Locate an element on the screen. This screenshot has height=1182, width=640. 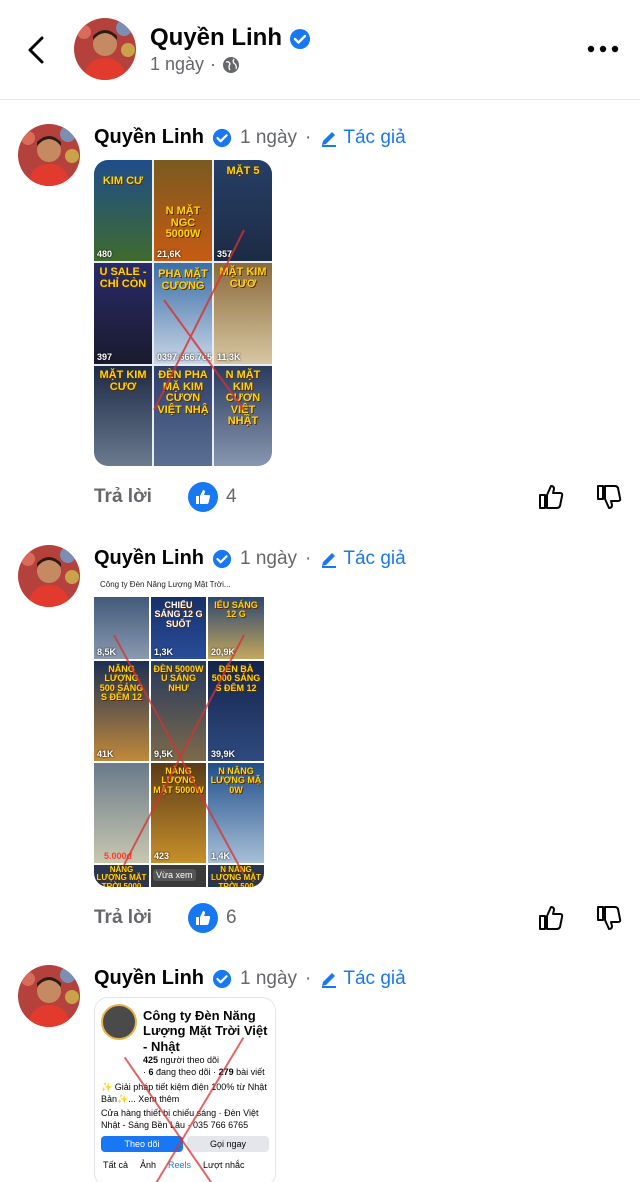
tile-text: NĂNG LƯỢNG 500 SÁNG S ĐÊM 12 is located at coordinates (121, 683).